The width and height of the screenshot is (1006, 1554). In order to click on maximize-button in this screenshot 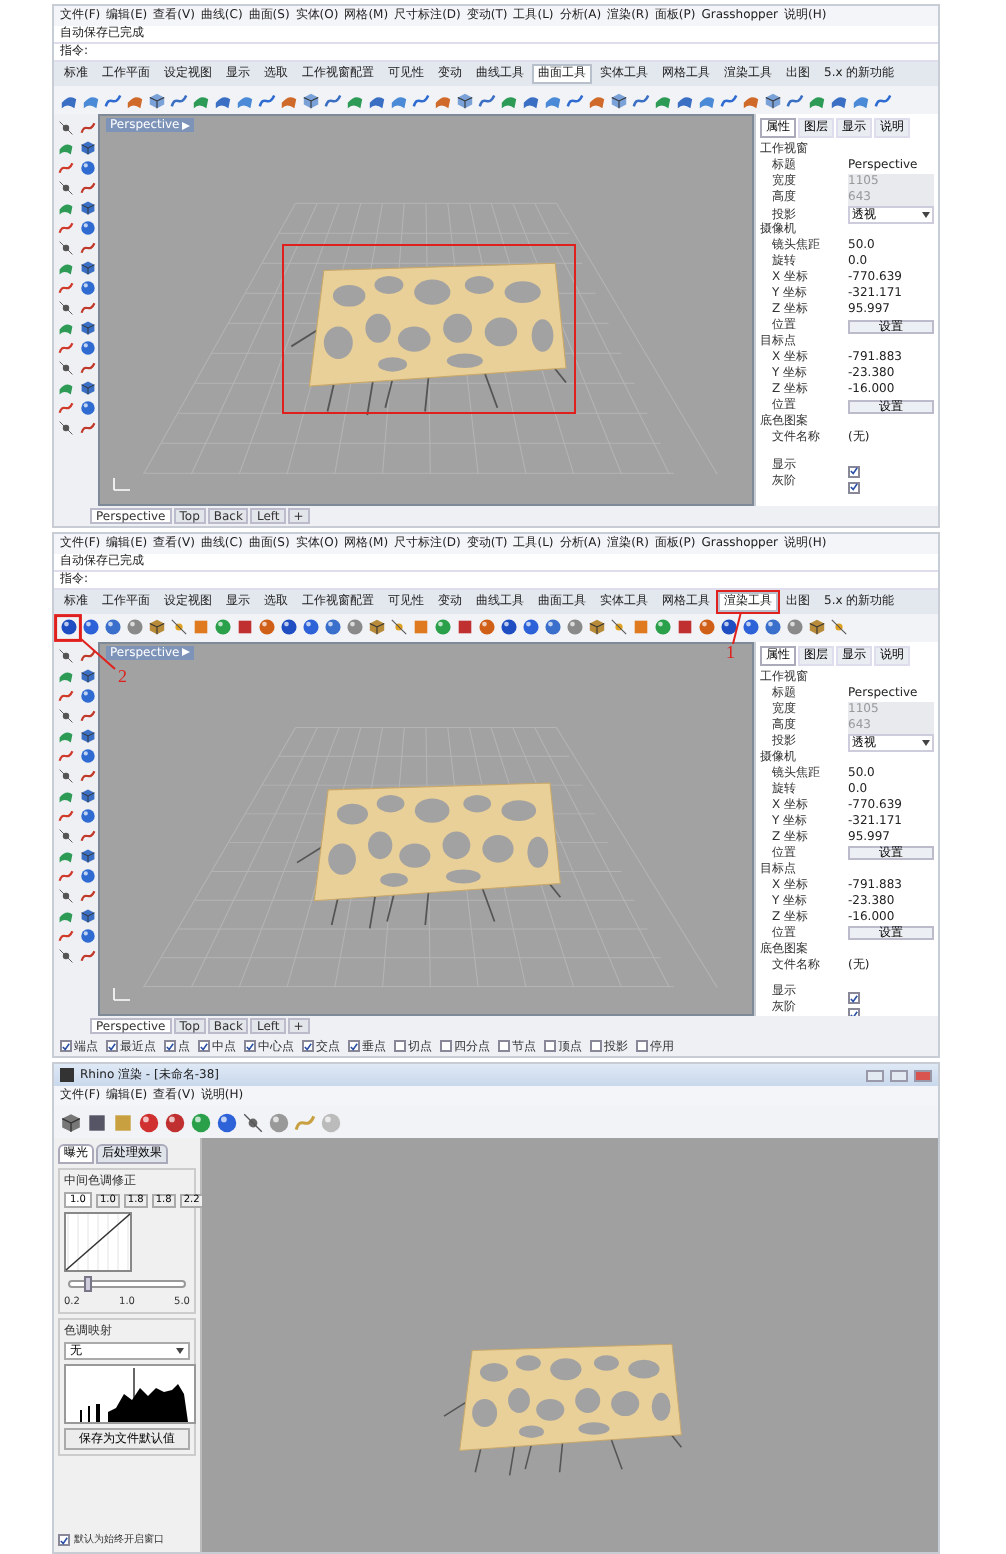, I will do `click(899, 1075)`.